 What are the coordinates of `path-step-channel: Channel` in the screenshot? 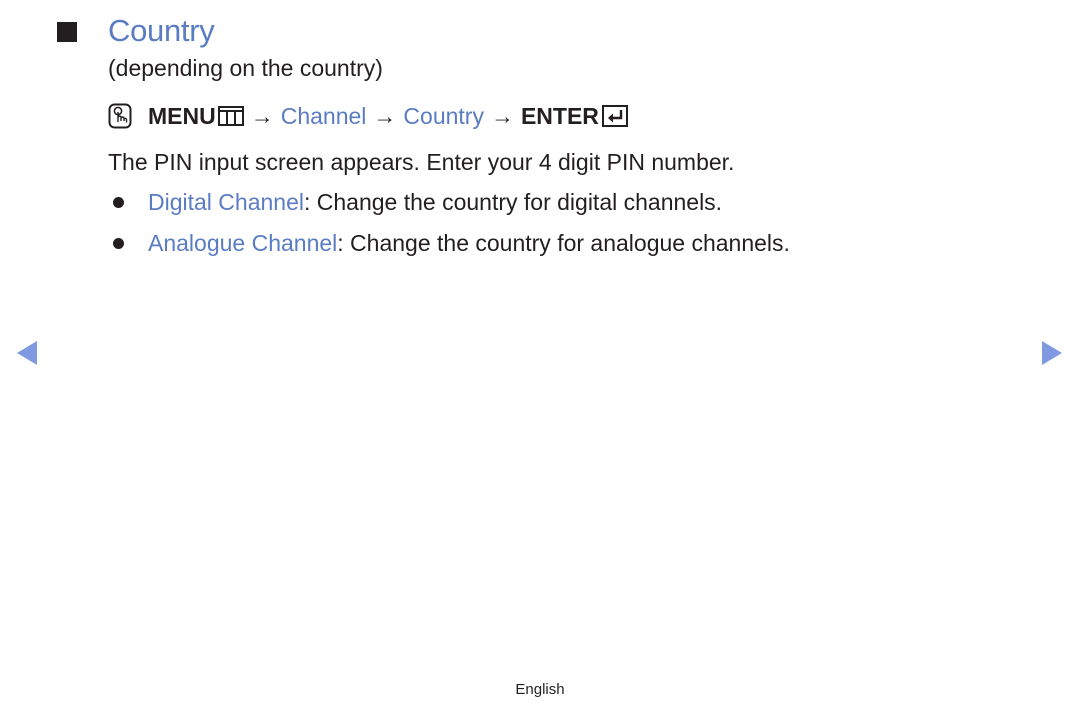 It's located at (324, 116).